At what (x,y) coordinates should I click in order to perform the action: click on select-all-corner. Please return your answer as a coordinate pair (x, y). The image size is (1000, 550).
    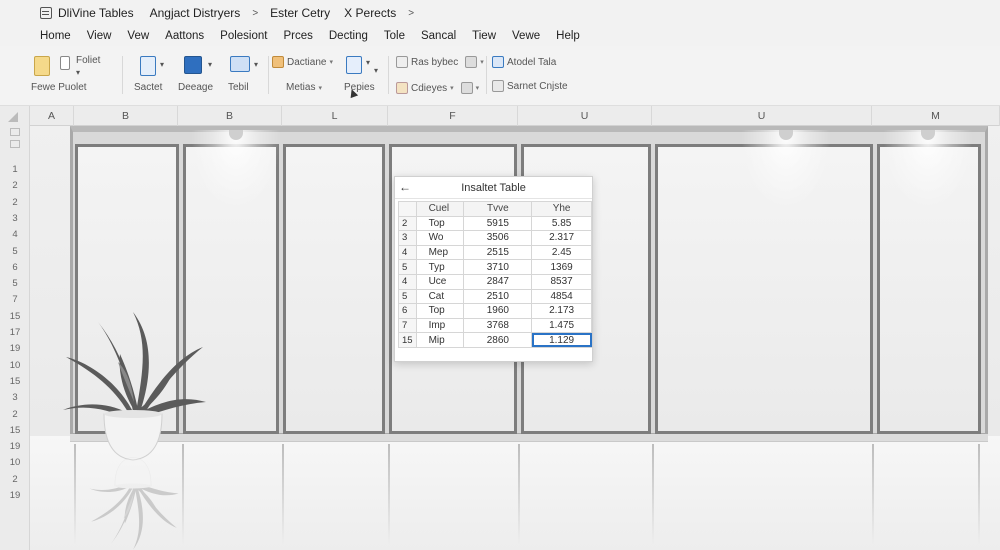
    Looking at the image, I should click on (13, 117).